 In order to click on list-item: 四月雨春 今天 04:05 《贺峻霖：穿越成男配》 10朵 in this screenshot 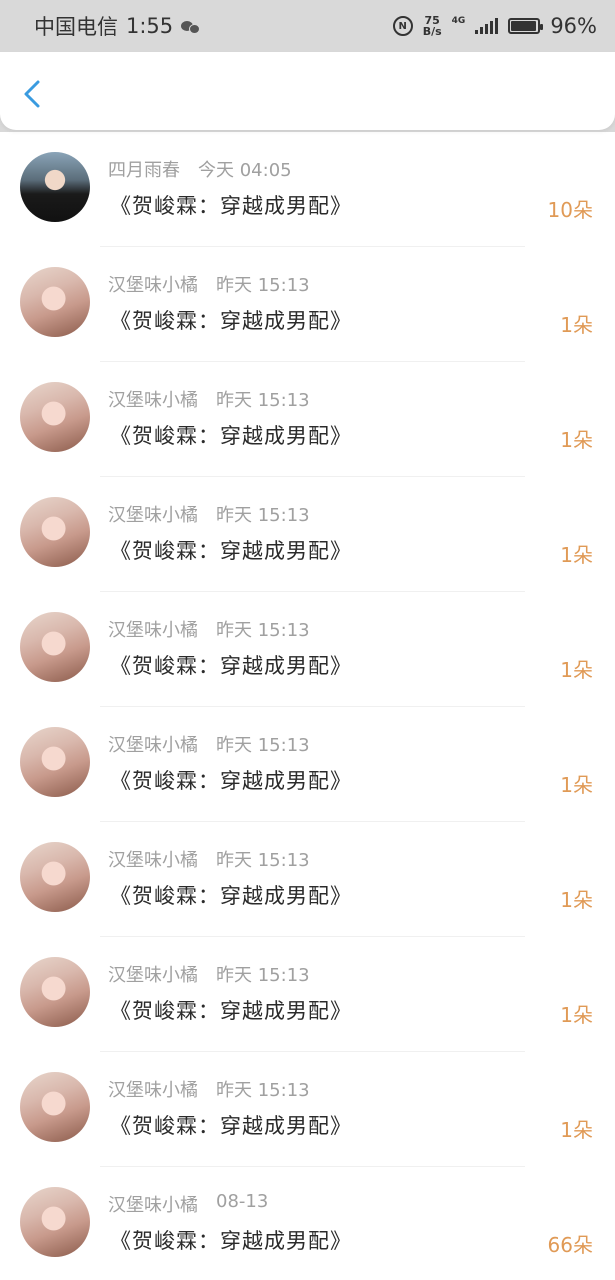, I will do `click(307, 189)`.